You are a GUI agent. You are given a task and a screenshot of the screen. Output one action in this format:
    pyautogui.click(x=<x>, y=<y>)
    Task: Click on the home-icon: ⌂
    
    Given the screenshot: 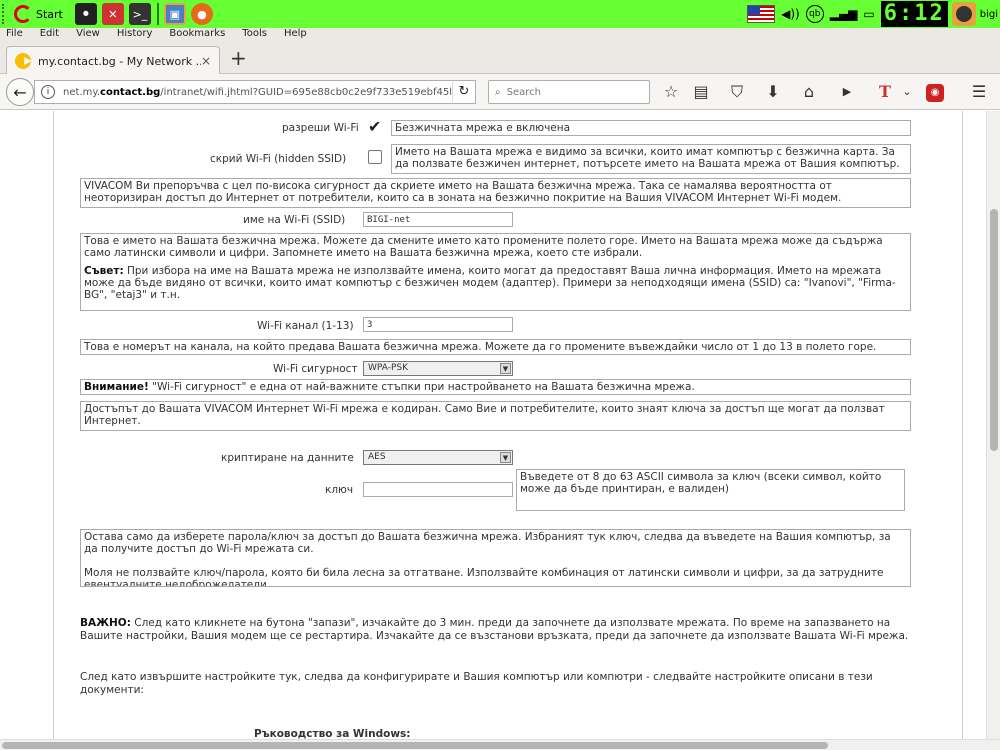 What is the action you would take?
    pyautogui.click(x=809, y=92)
    